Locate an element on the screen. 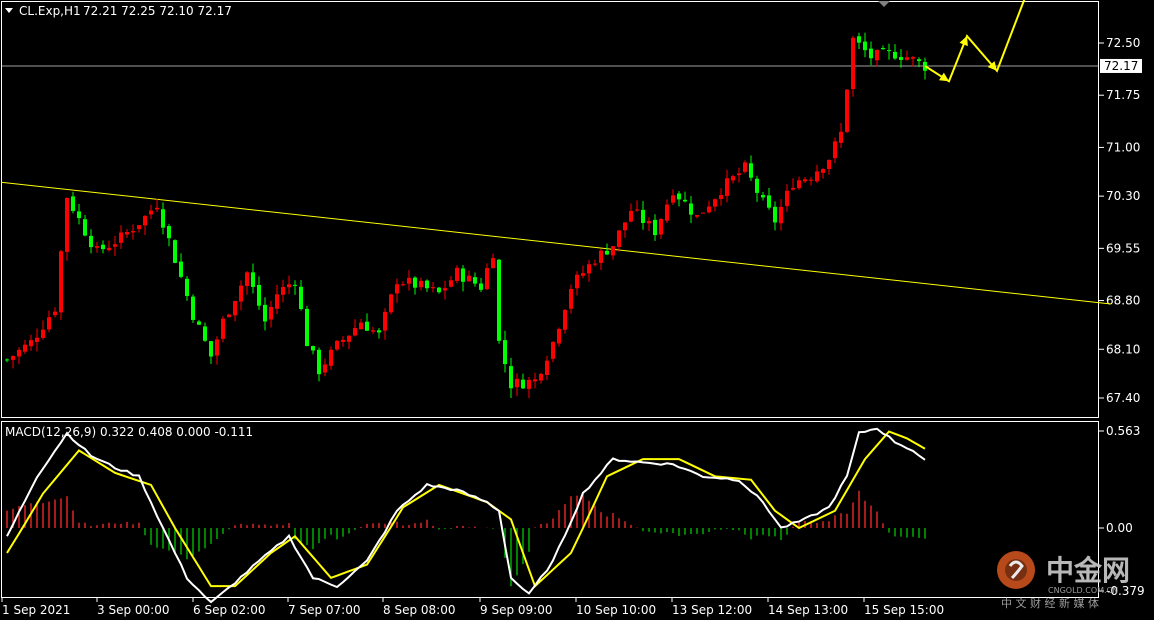 The height and width of the screenshot is (620, 1154). current-price-label: 72.17 is located at coordinates (1121, 66).